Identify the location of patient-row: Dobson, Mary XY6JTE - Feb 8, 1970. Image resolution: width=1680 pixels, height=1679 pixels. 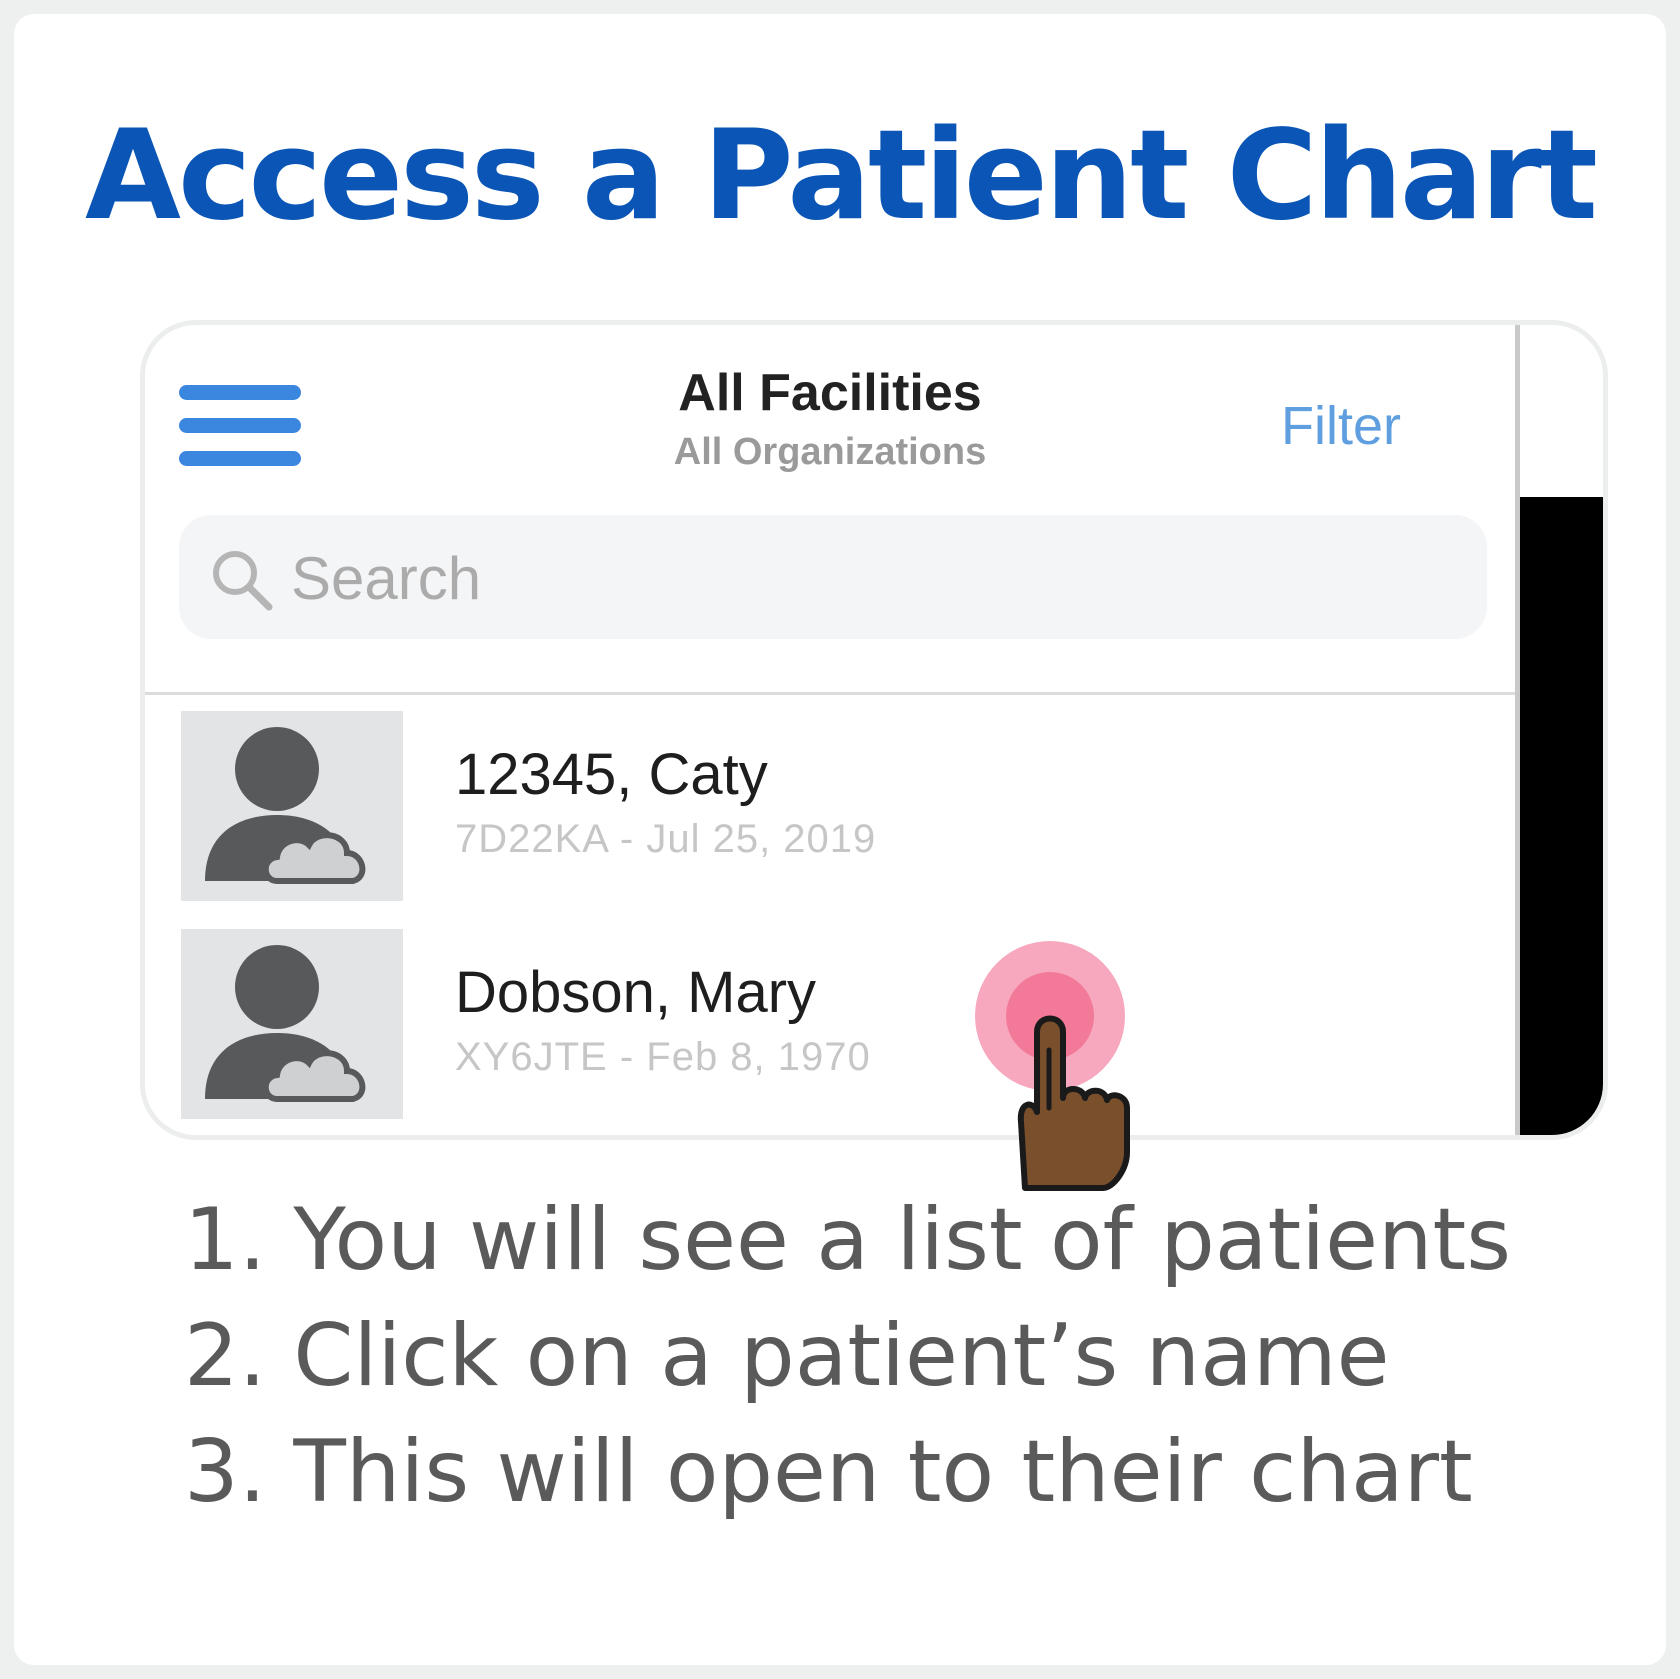
(830, 1017).